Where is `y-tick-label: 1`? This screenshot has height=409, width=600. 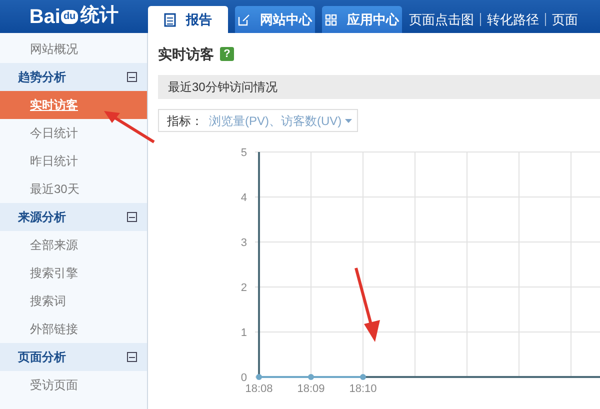 y-tick-label: 1 is located at coordinates (243, 333).